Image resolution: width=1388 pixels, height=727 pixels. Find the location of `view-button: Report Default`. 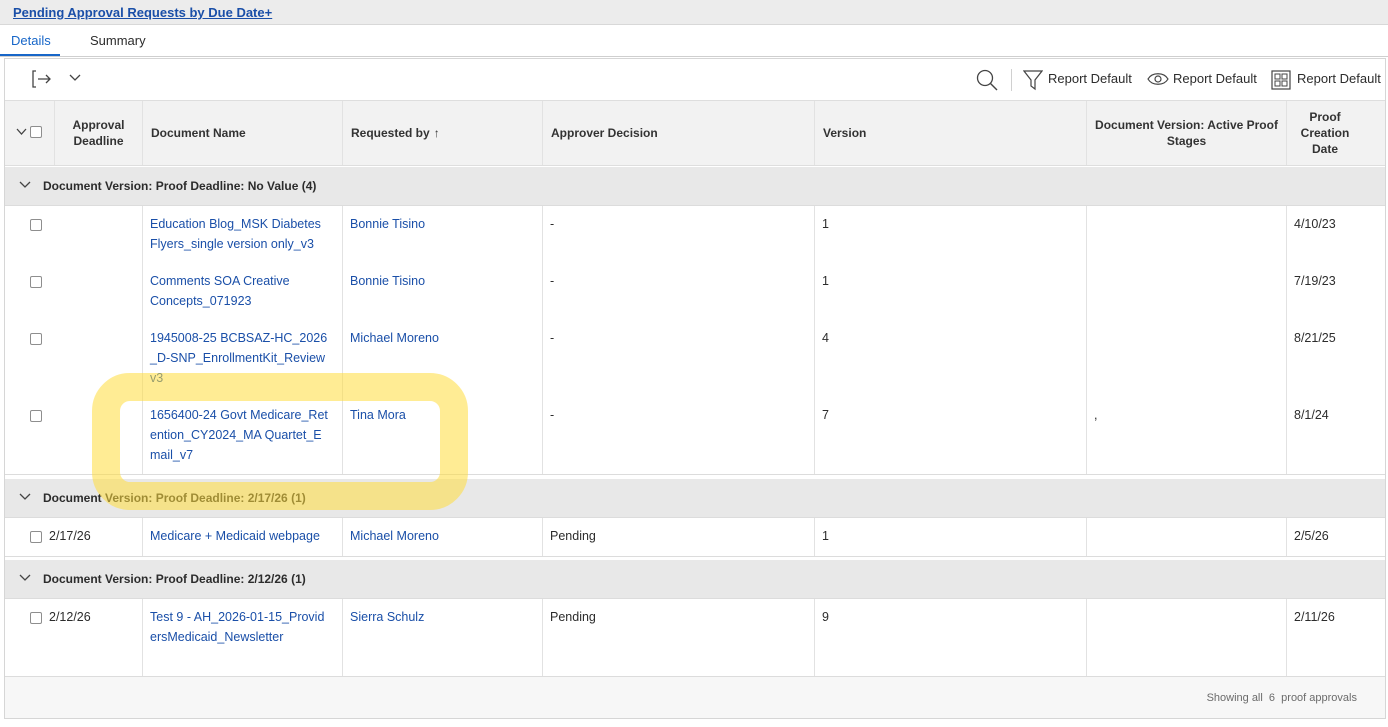

view-button: Report Default is located at coordinates (1215, 78).